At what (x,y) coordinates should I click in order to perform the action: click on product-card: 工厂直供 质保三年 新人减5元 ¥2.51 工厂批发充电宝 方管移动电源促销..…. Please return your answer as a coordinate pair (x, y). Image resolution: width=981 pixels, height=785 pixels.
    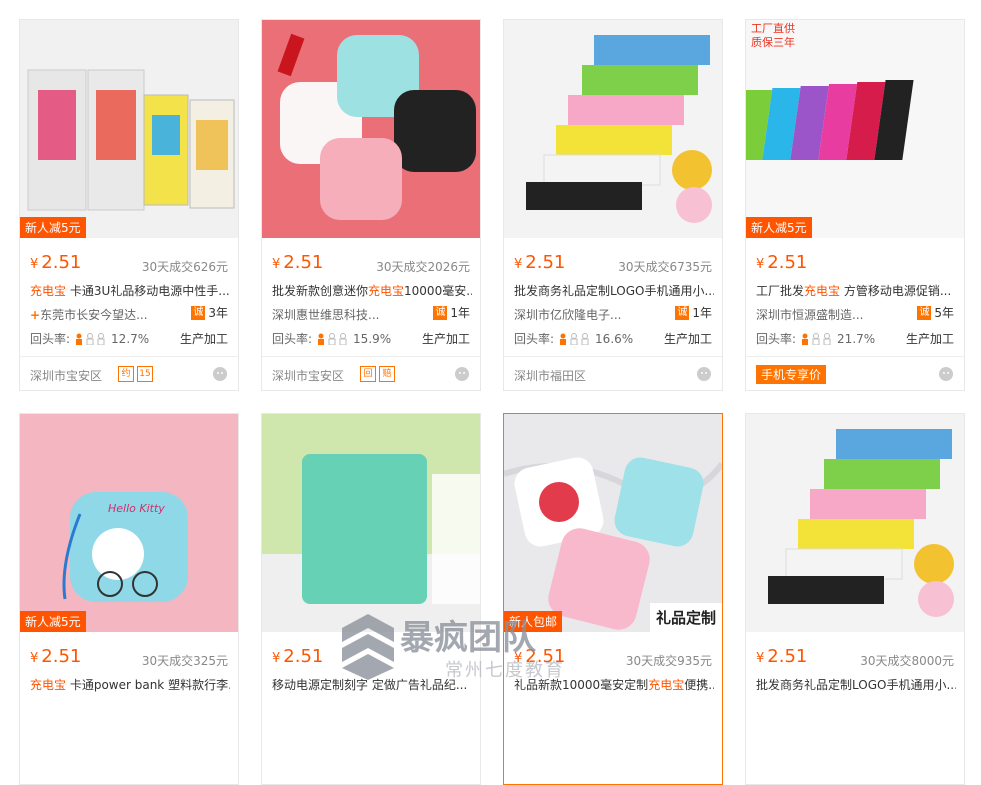
    Looking at the image, I should click on (855, 205).